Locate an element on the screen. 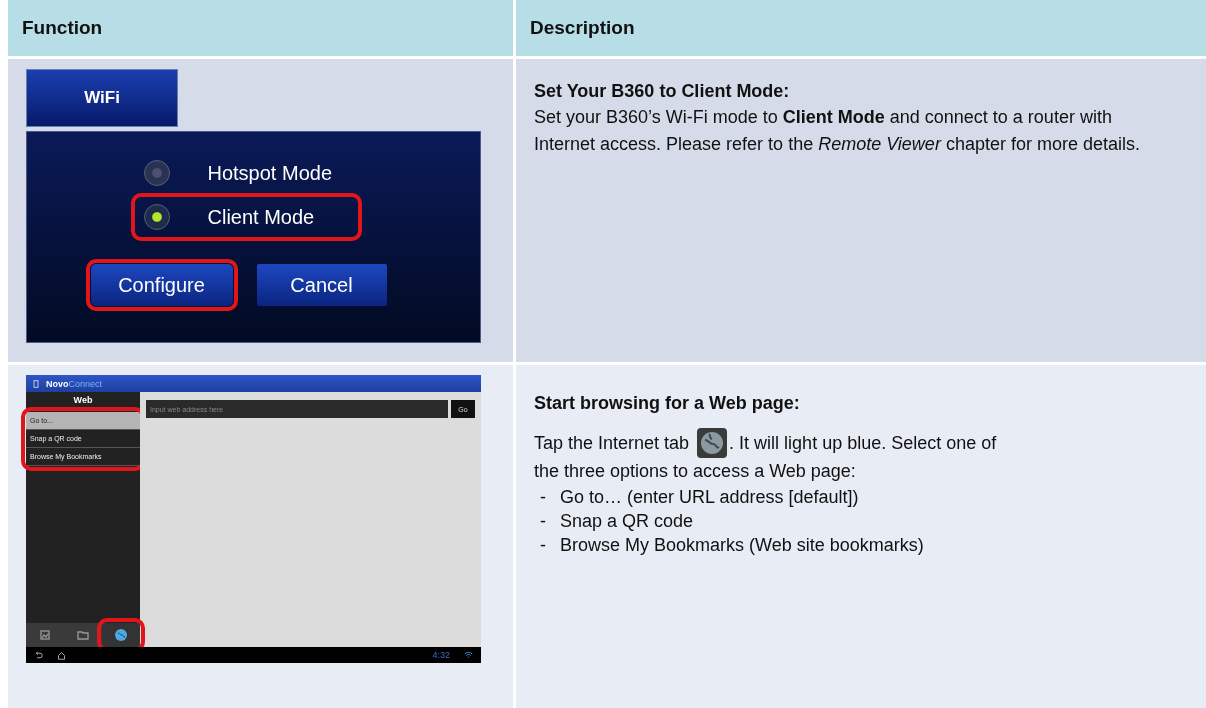 This screenshot has width=1206, height=708. image-icon is located at coordinates (45, 635).